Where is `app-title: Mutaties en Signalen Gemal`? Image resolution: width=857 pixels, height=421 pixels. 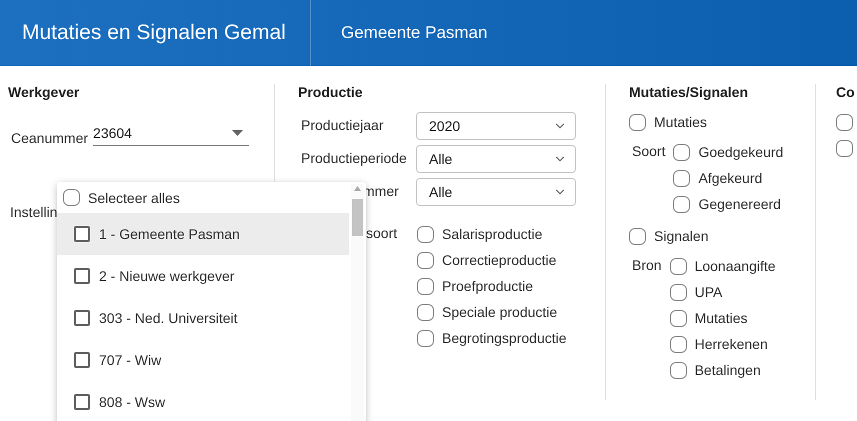
app-title: Mutaties en Signalen Gemal is located at coordinates (155, 33).